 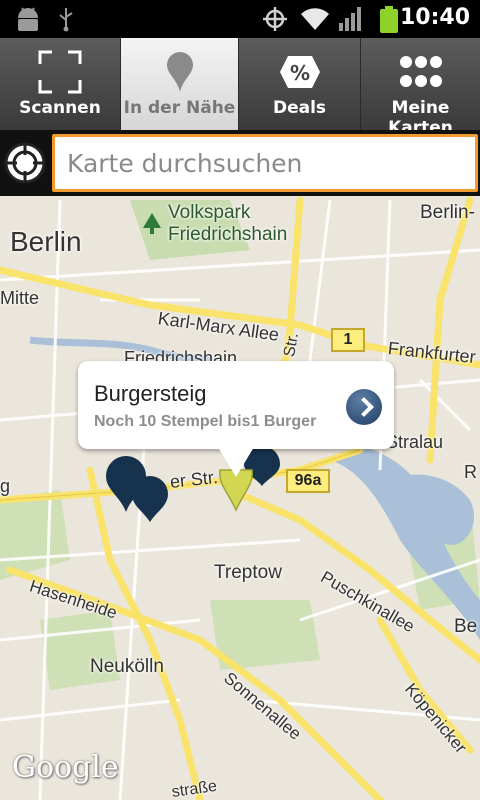 I want to click on search-bar, so click(x=240, y=163).